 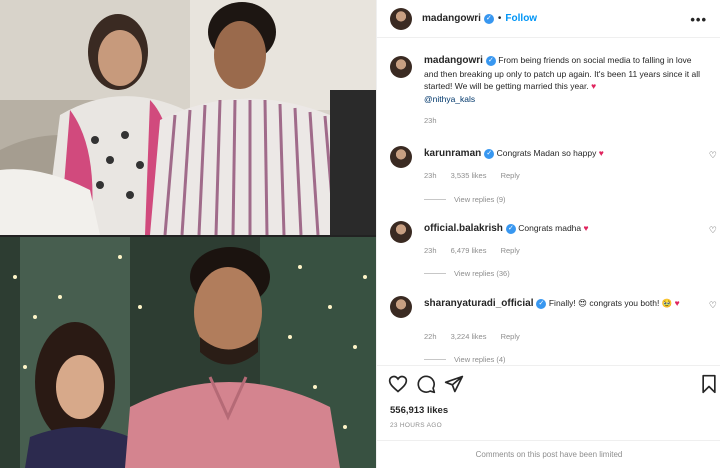 I want to click on comment-text: Congrats madha, so click(x=550, y=228).